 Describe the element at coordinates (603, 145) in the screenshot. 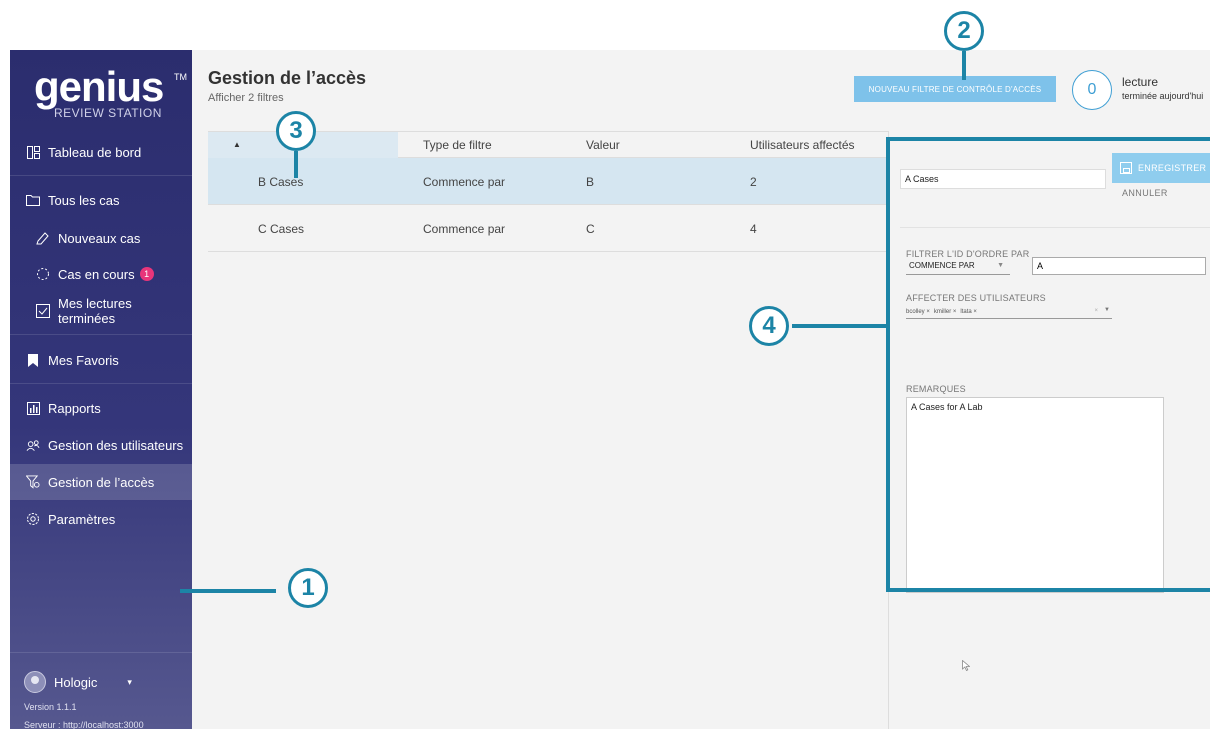

I see `column-header-value: Valeur` at that location.